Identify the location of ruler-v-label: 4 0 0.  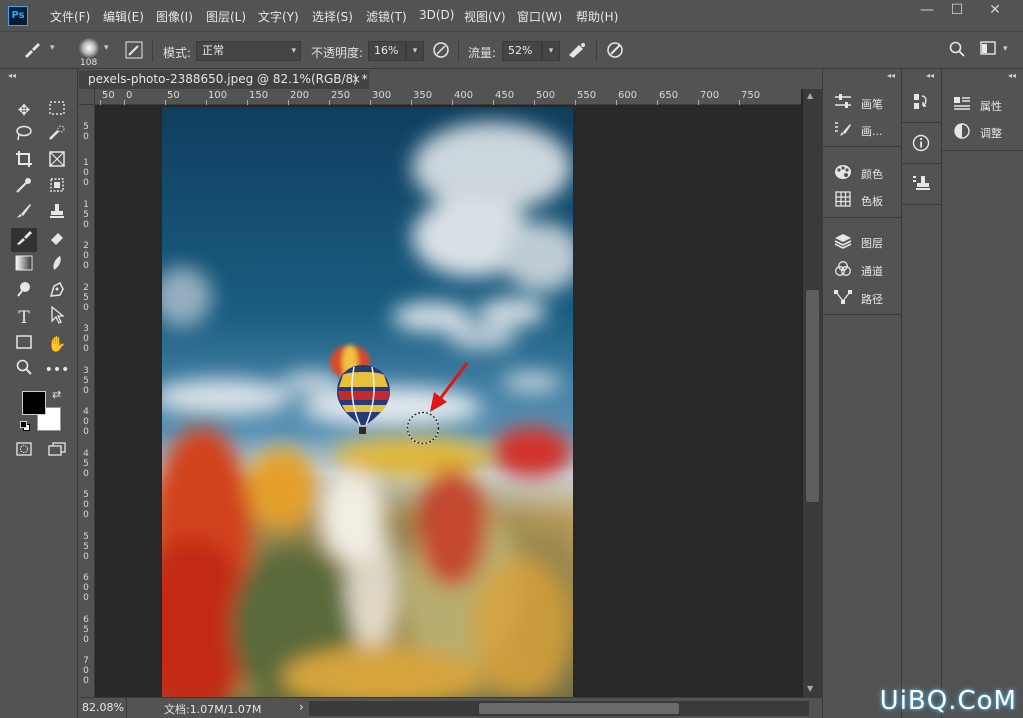
(86, 422).